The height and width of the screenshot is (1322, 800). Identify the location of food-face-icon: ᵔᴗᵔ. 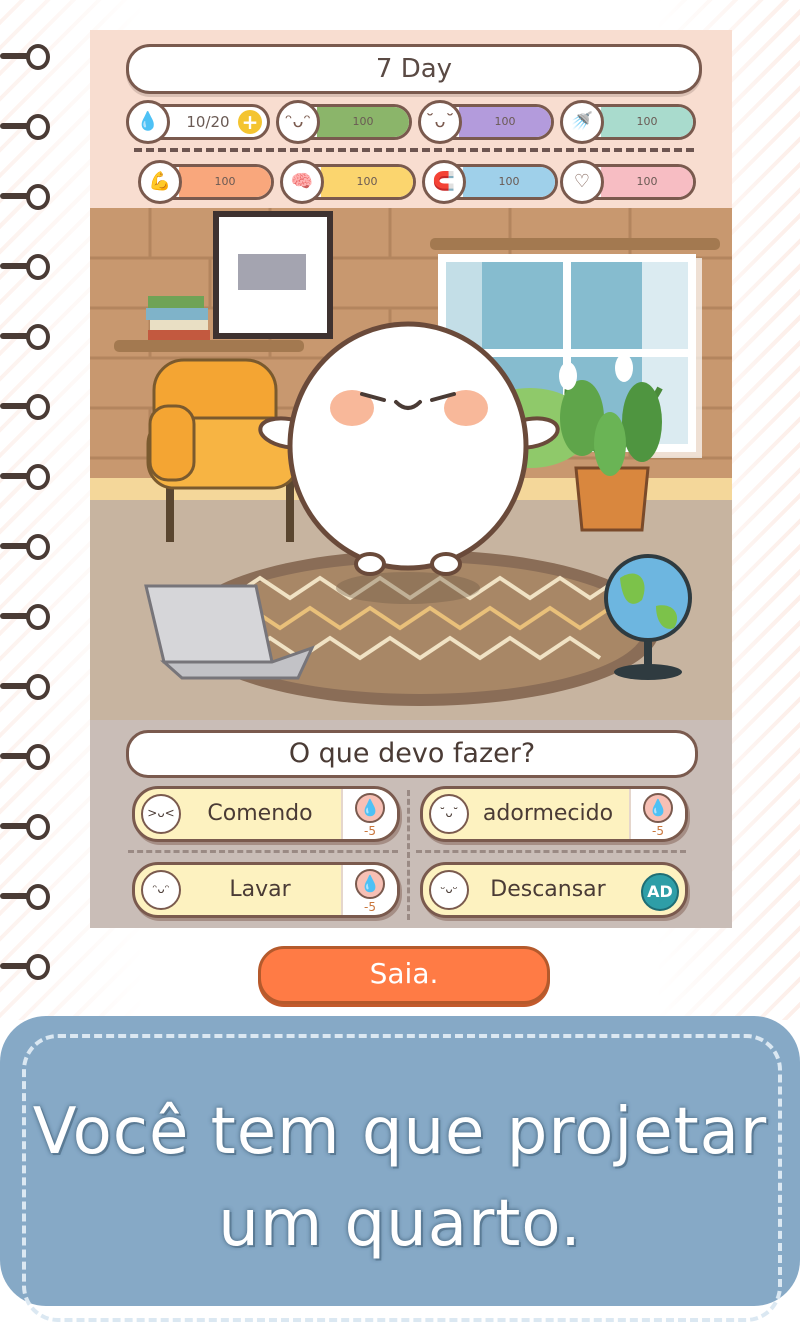
(298, 122).